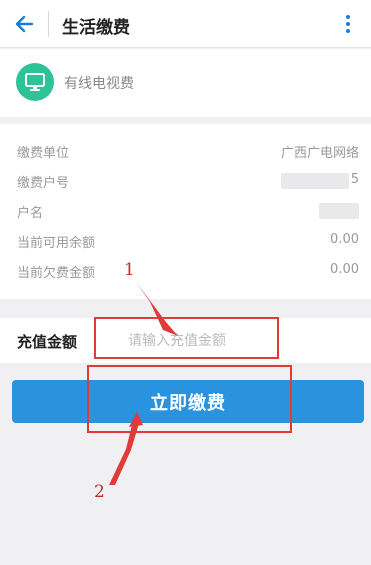  I want to click on tv-icon, so click(35, 82).